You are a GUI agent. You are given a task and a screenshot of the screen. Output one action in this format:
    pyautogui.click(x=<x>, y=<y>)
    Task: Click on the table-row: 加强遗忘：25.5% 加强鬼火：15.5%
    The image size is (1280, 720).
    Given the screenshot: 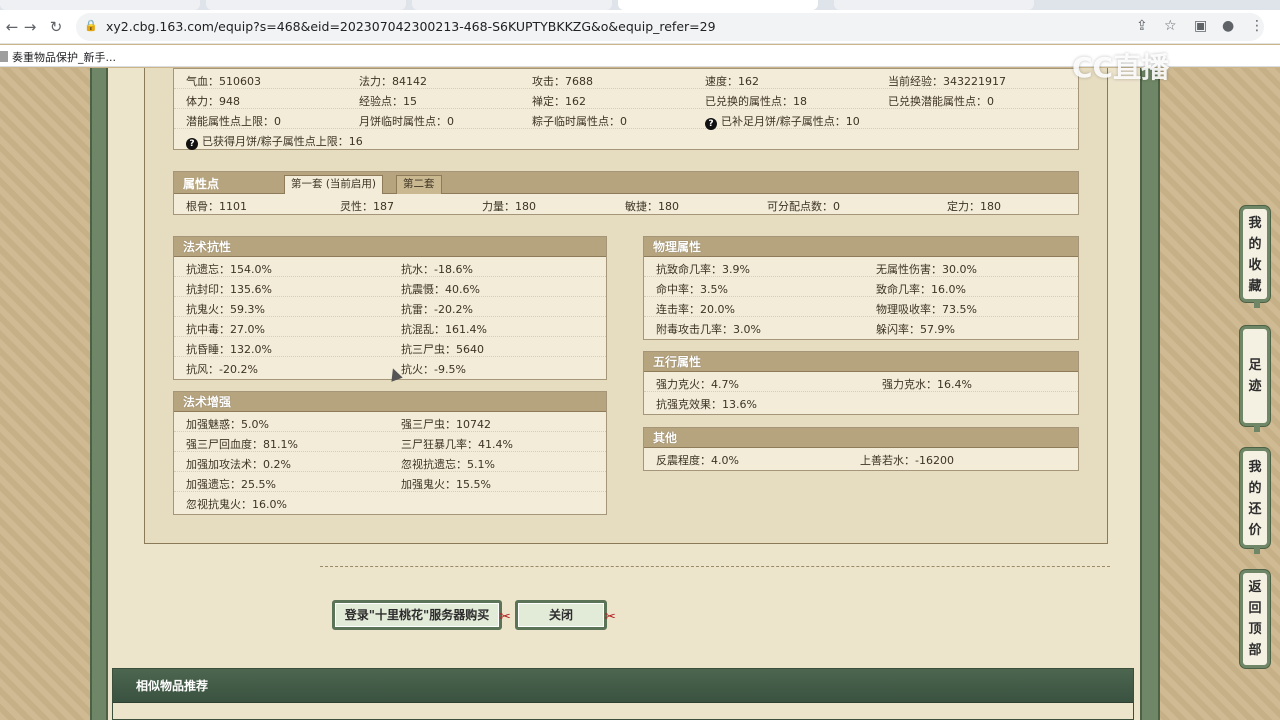 What is the action you would take?
    pyautogui.click(x=390, y=482)
    